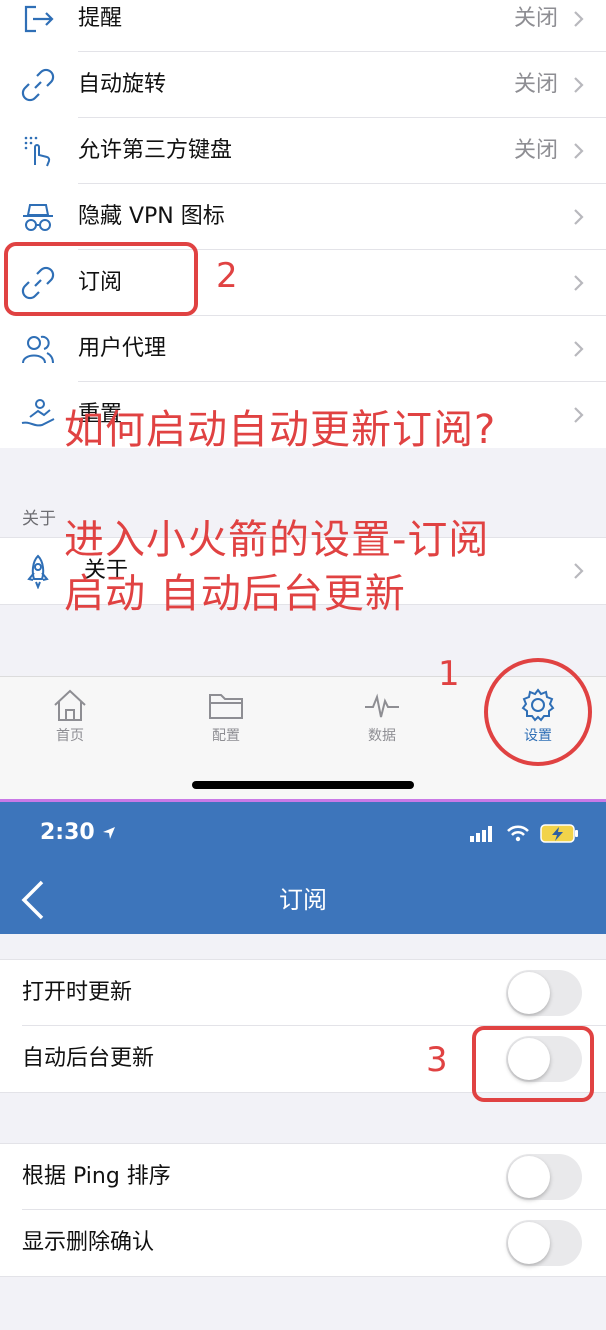  What do you see at coordinates (303, 868) in the screenshot?
I see `nav-bar: 2:30 订阅` at bounding box center [303, 868].